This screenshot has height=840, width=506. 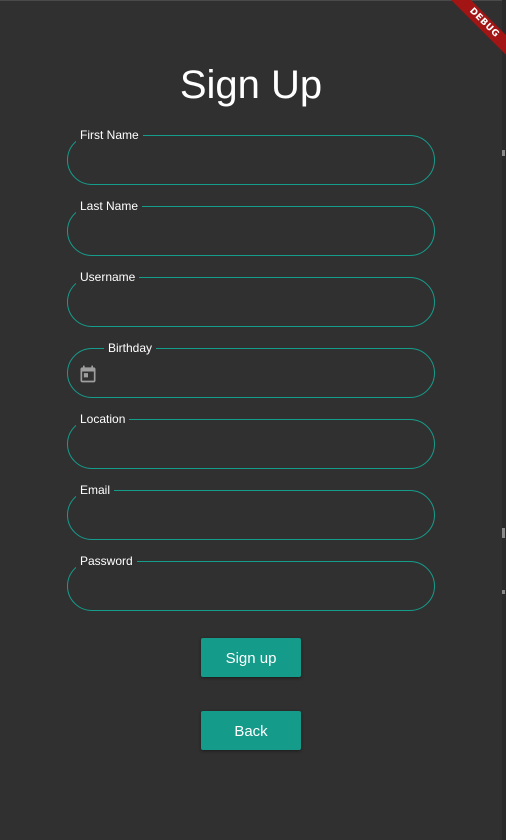 What do you see at coordinates (106, 561) in the screenshot?
I see `password-label: Password` at bounding box center [106, 561].